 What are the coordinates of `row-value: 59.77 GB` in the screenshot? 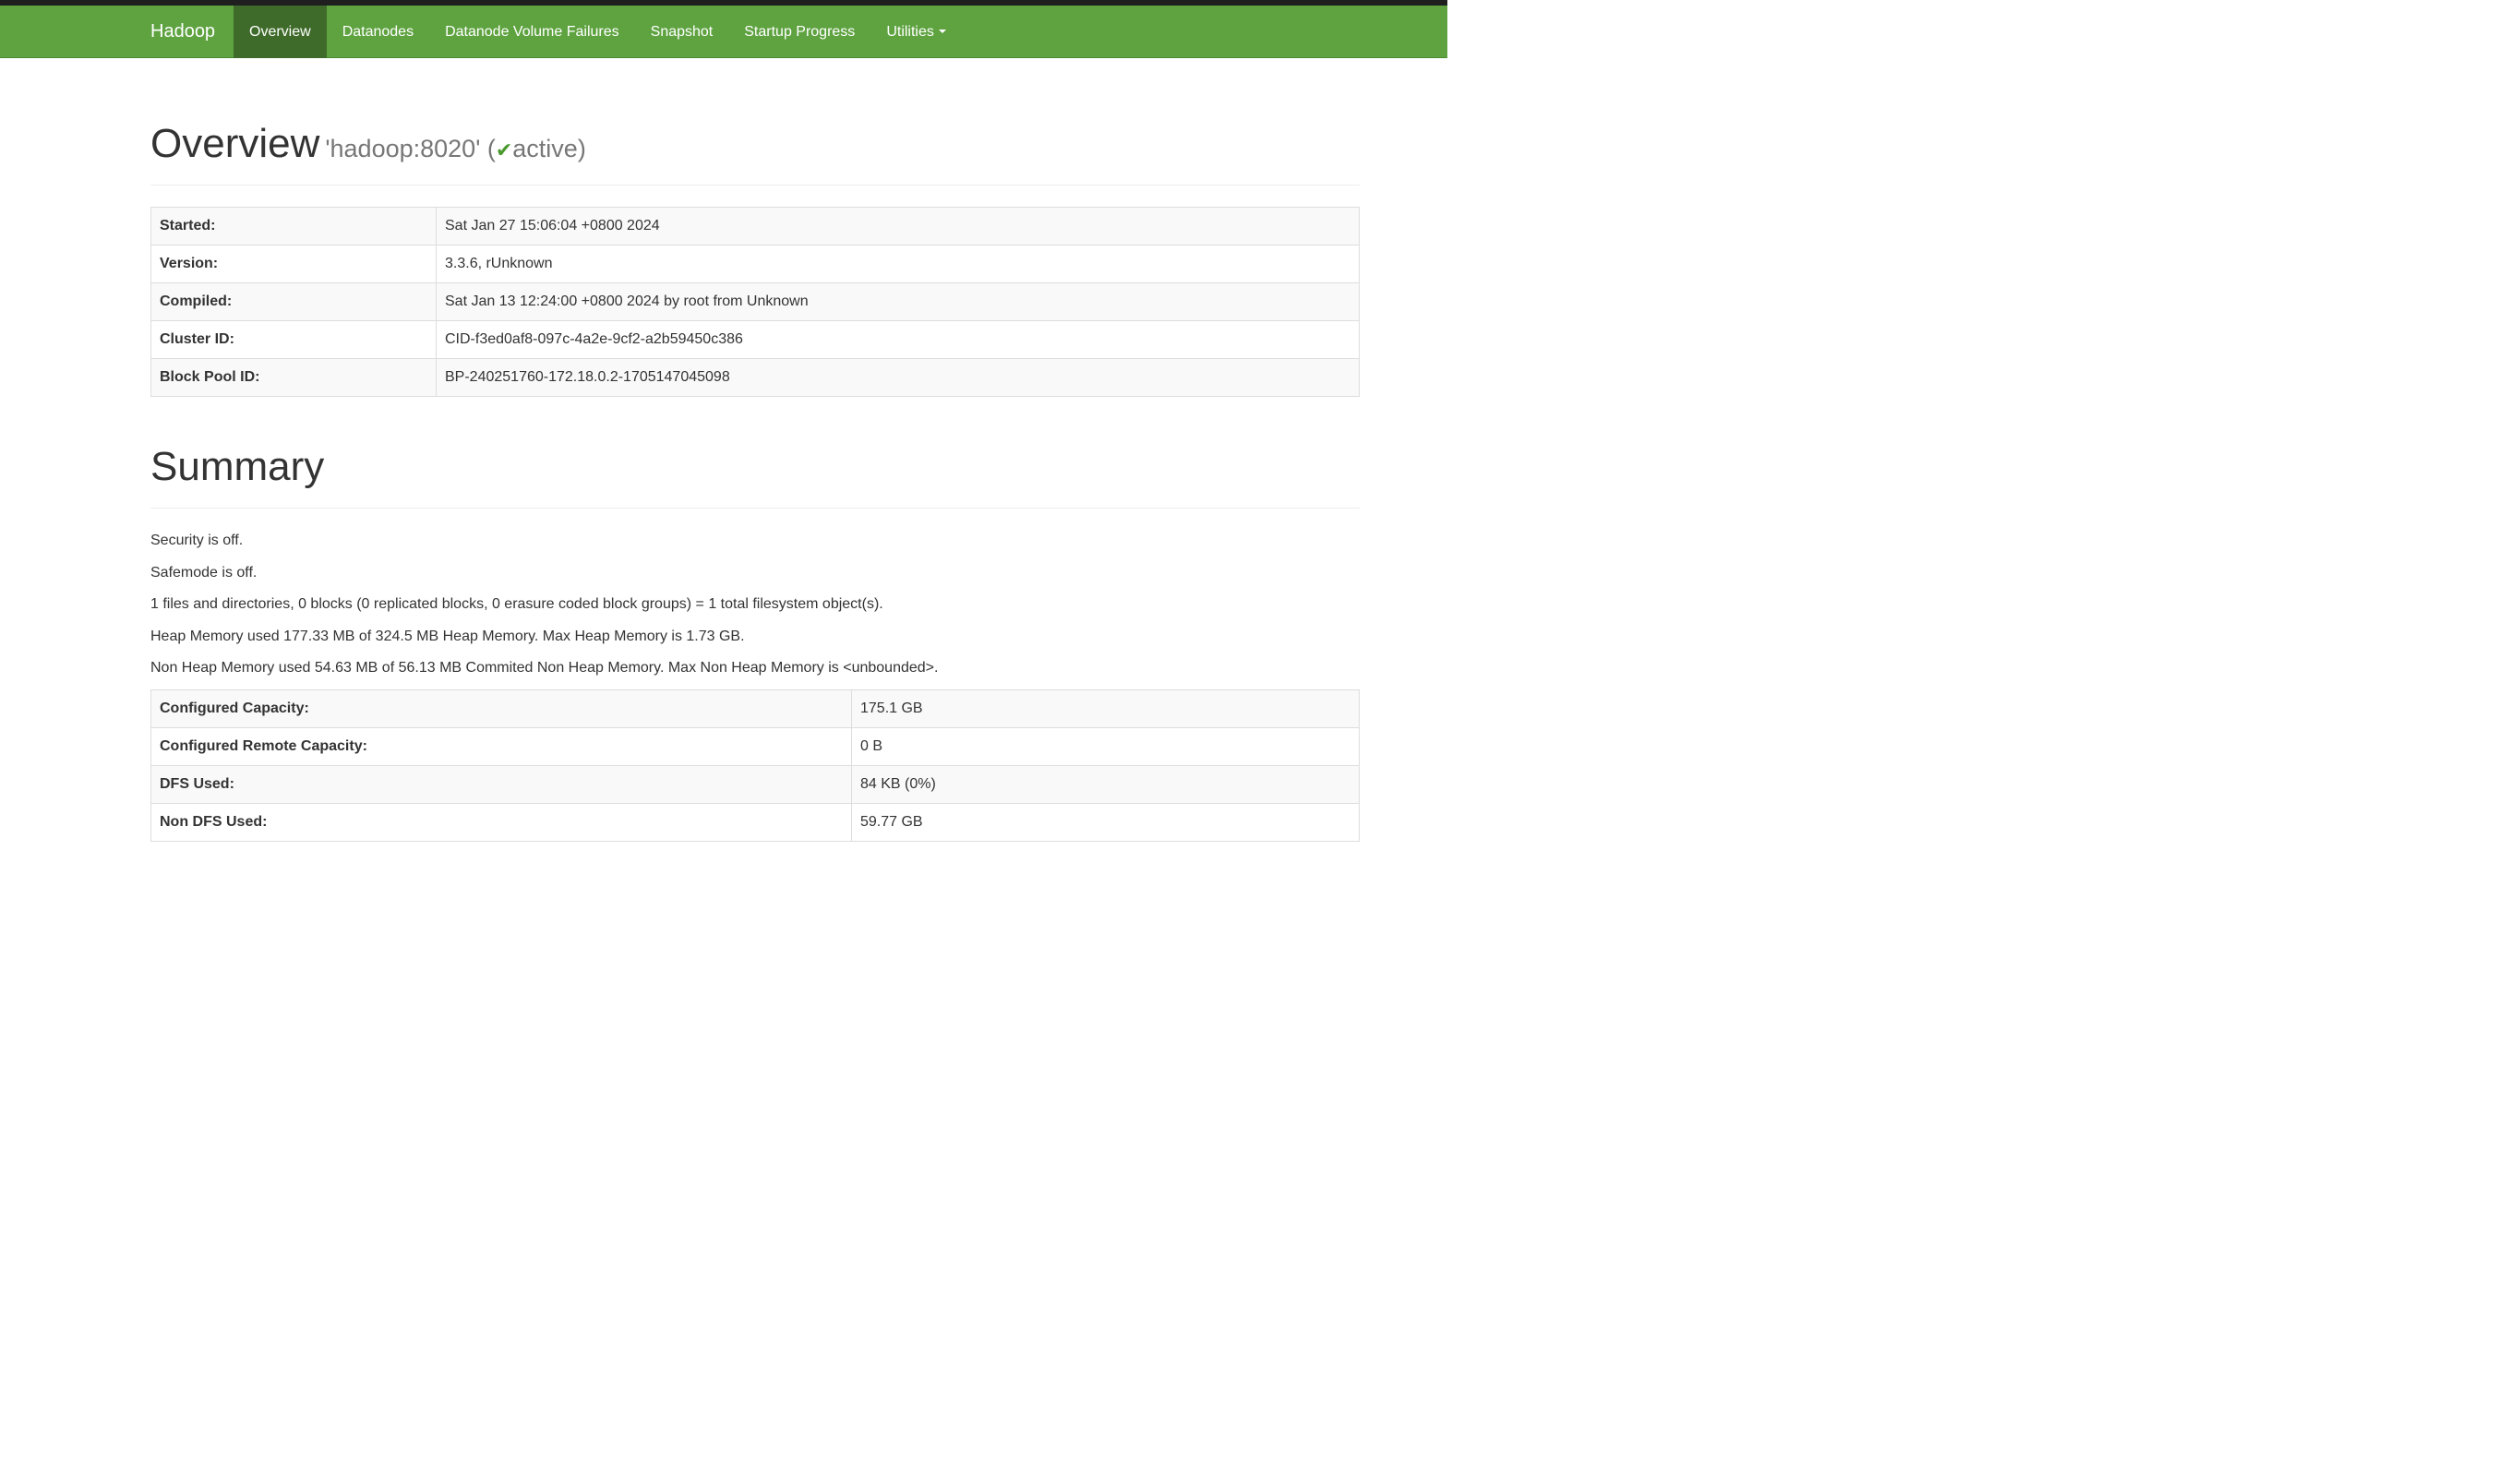 It's located at (1105, 823).